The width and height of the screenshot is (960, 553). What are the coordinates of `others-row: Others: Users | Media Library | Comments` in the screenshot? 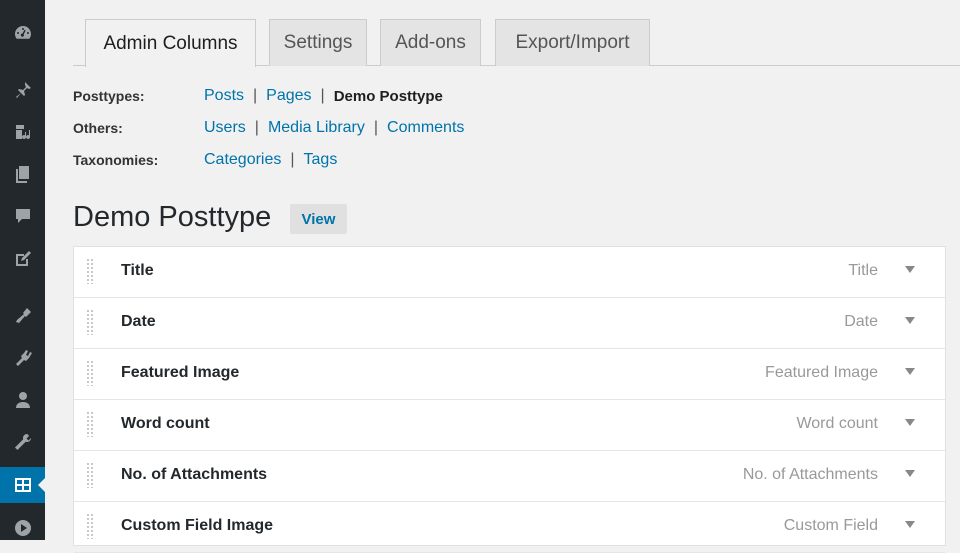 It's located at (268, 128).